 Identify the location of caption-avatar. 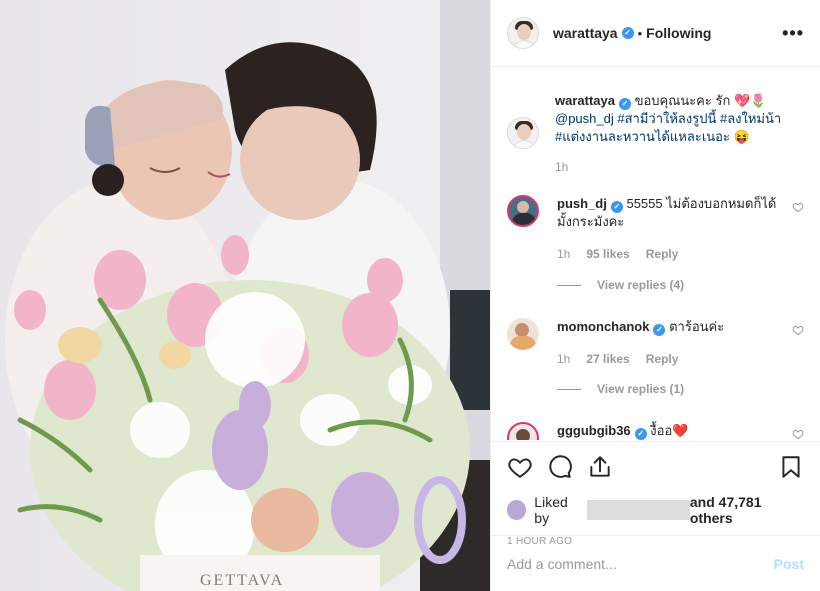
(523, 133).